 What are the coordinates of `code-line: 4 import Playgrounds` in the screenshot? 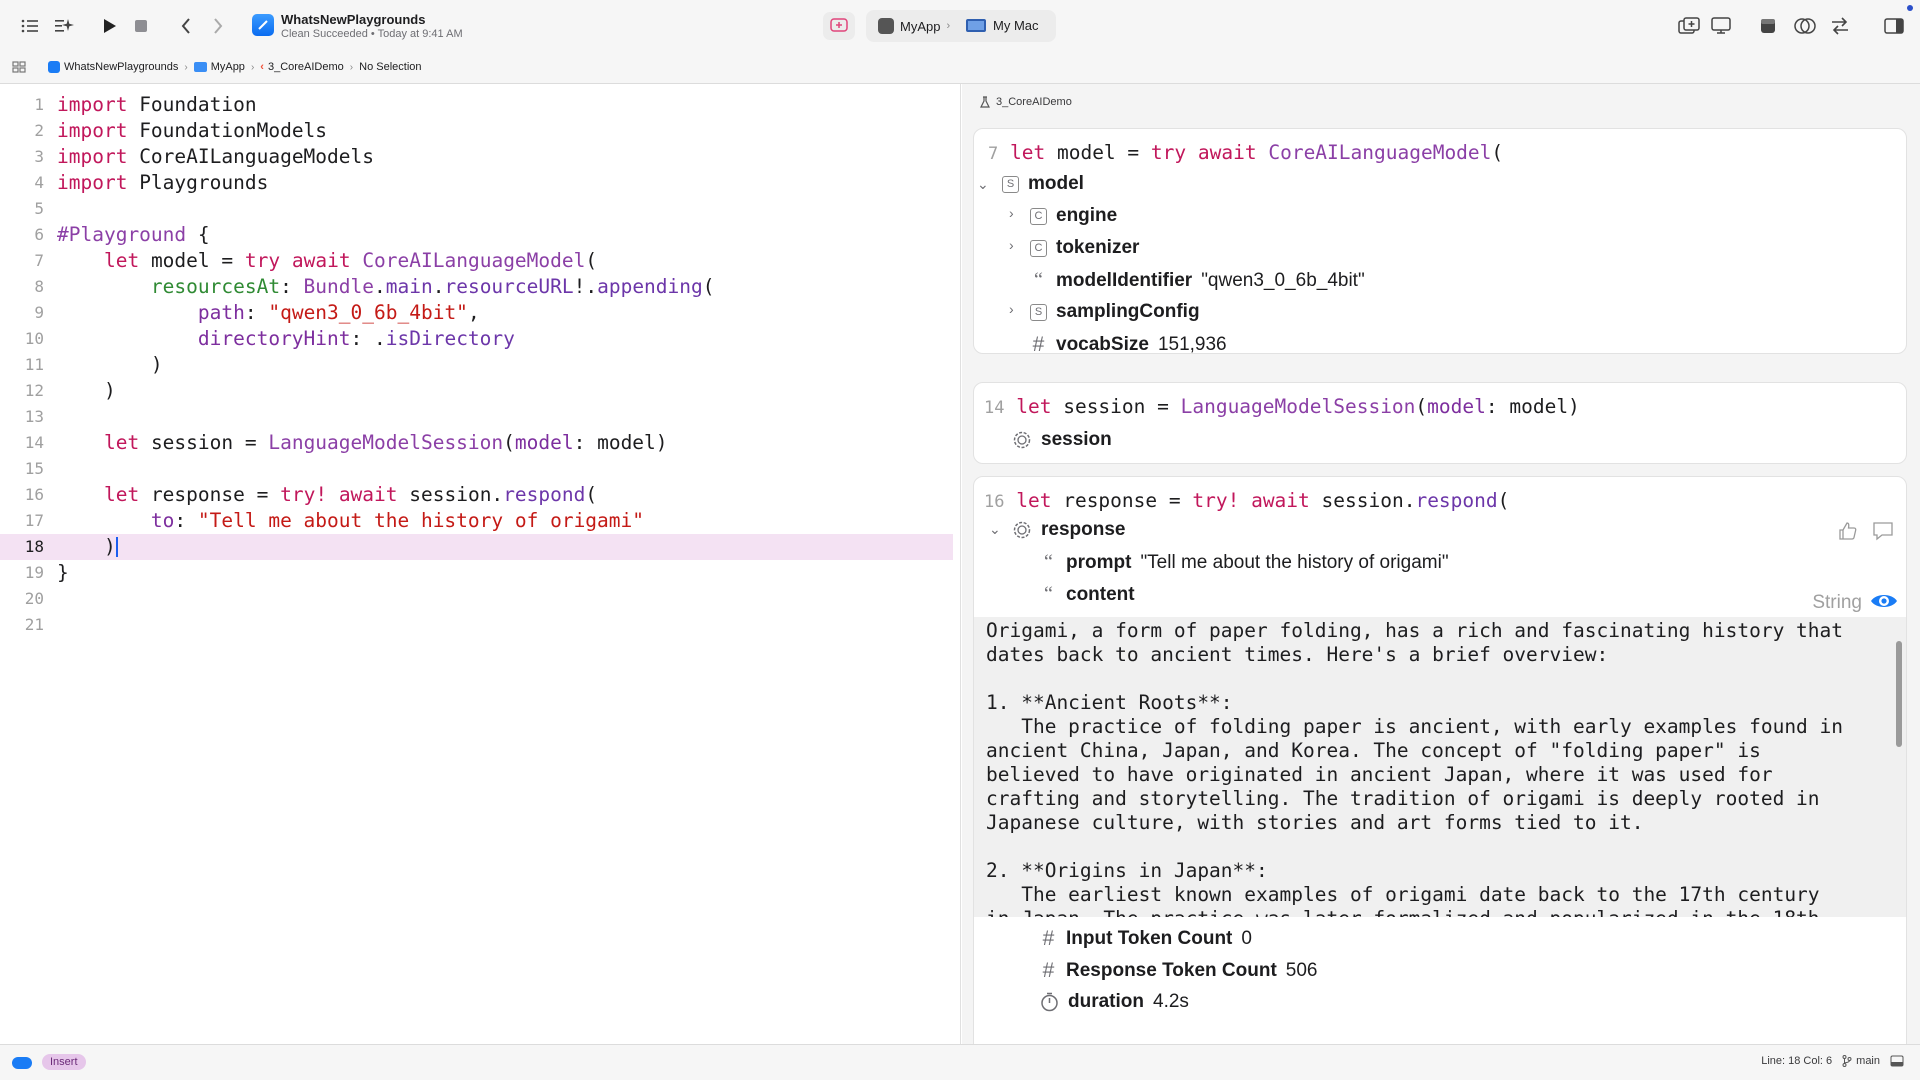 It's located at (480, 183).